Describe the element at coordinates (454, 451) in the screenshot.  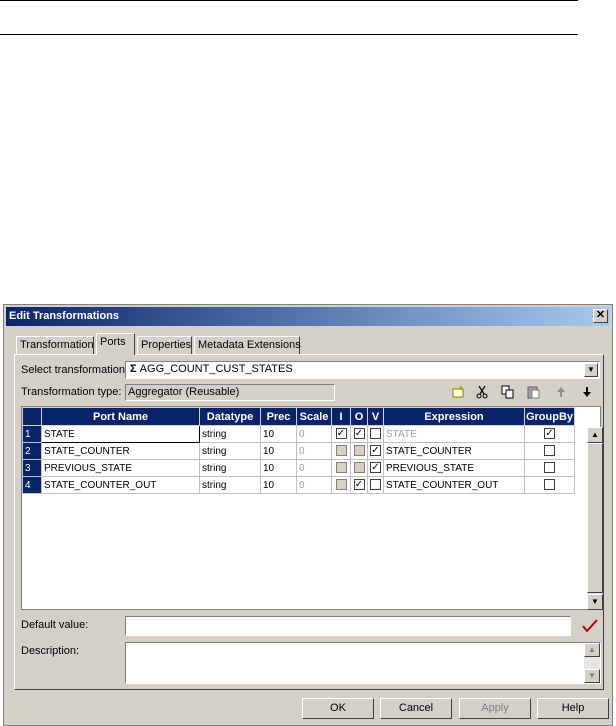
I see `expression-cell: STATE_COUNTER` at that location.